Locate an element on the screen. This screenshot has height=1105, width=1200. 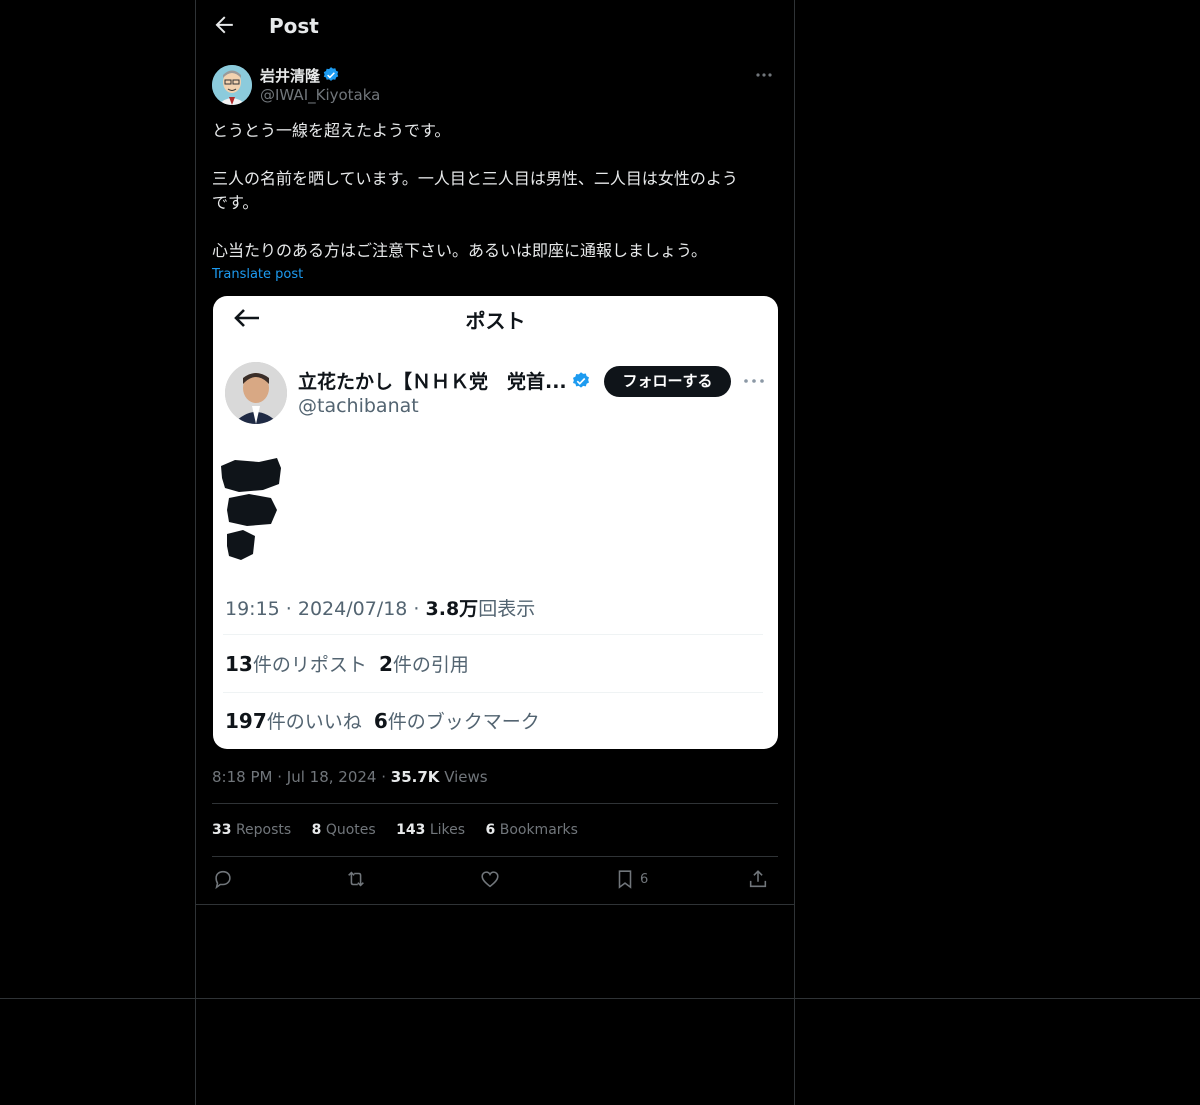
screenshot-stats-row-2: 197件のいいね 6件のブックマーク is located at coordinates (382, 721).